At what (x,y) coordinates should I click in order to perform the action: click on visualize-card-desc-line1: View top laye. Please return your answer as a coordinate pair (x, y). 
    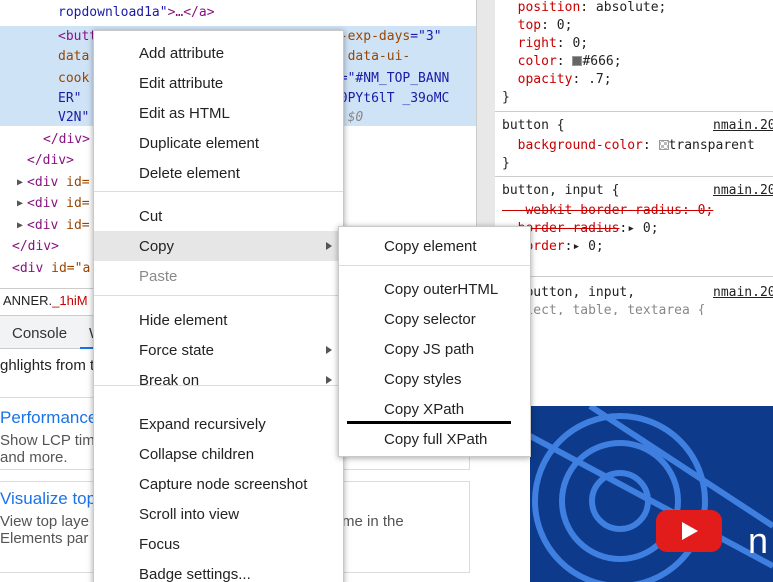
    Looking at the image, I should click on (44, 521).